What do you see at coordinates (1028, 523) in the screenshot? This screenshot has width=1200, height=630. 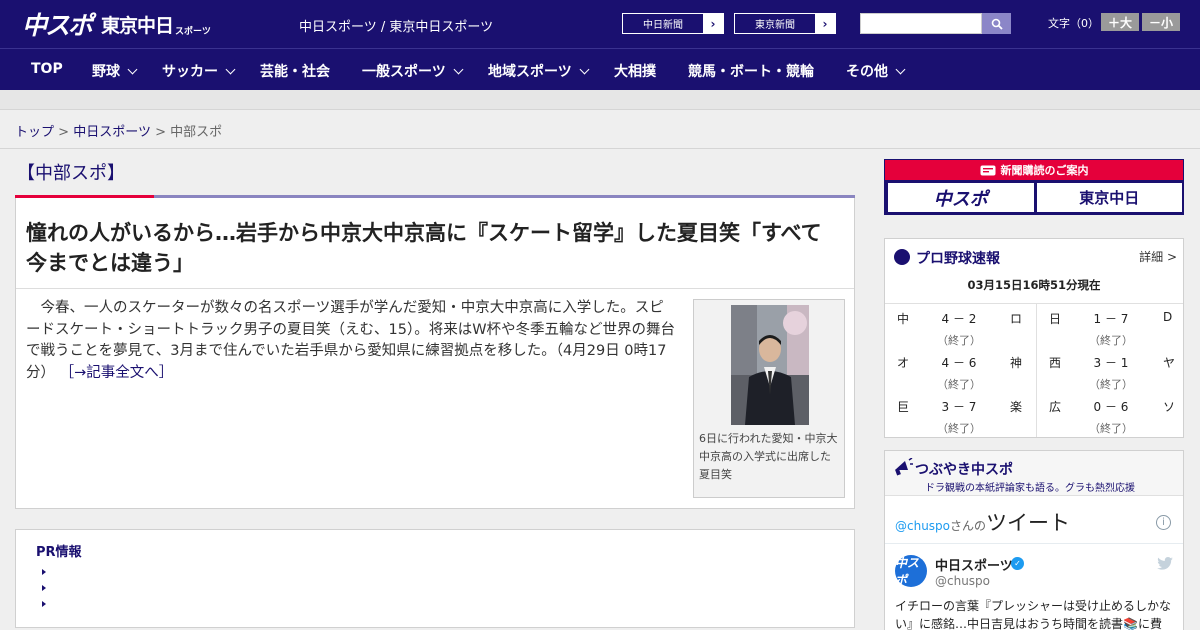 I see `tweets-label: ツイート` at bounding box center [1028, 523].